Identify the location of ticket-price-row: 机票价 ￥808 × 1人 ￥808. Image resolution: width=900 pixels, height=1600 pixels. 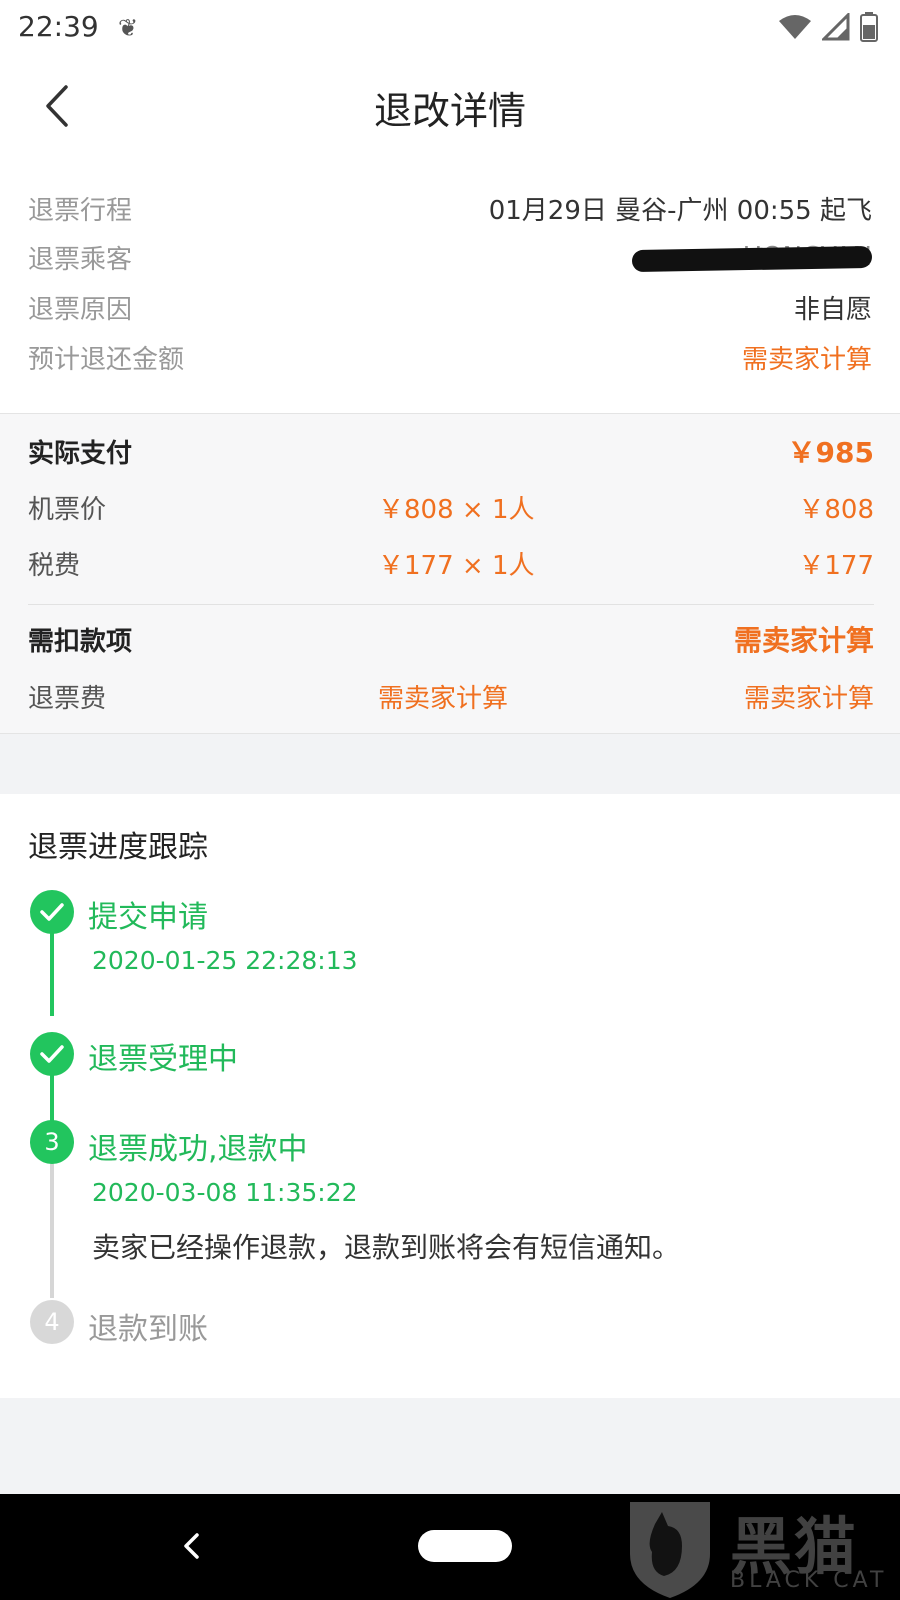
(451, 507).